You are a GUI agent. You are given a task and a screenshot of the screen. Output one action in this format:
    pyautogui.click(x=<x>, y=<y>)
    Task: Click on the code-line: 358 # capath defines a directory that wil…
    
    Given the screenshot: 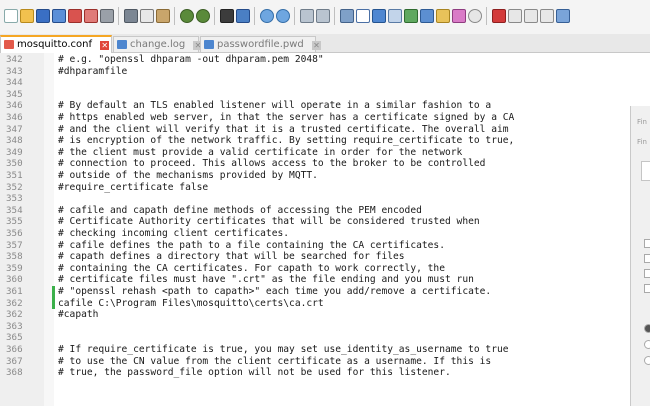 What is the action you would take?
    pyautogui.click(x=315, y=257)
    